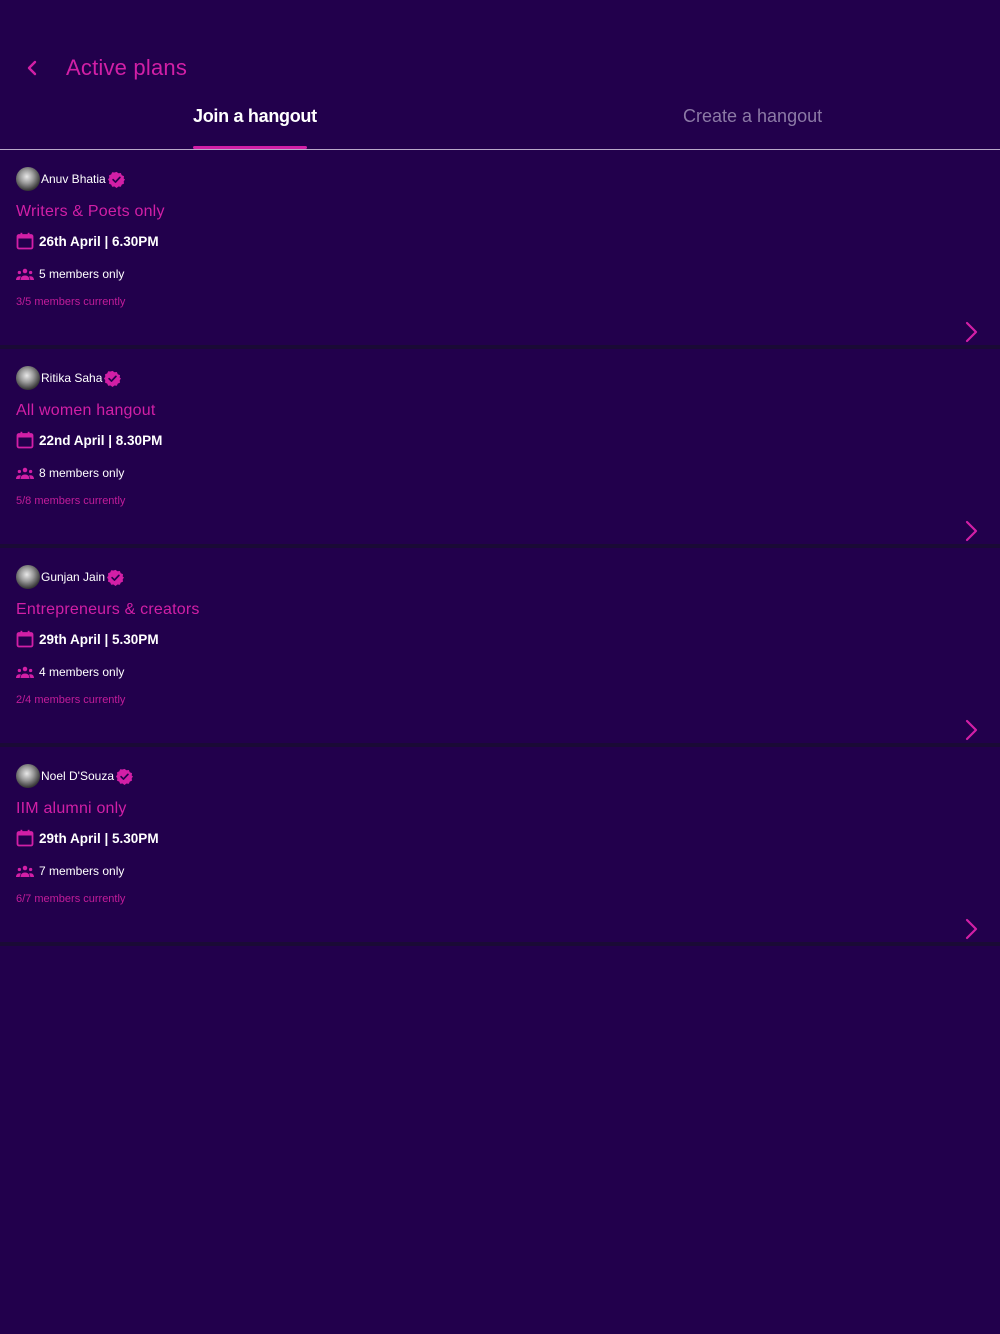  I want to click on plan-date-row: 22nd April | 8.30PM, so click(89, 440).